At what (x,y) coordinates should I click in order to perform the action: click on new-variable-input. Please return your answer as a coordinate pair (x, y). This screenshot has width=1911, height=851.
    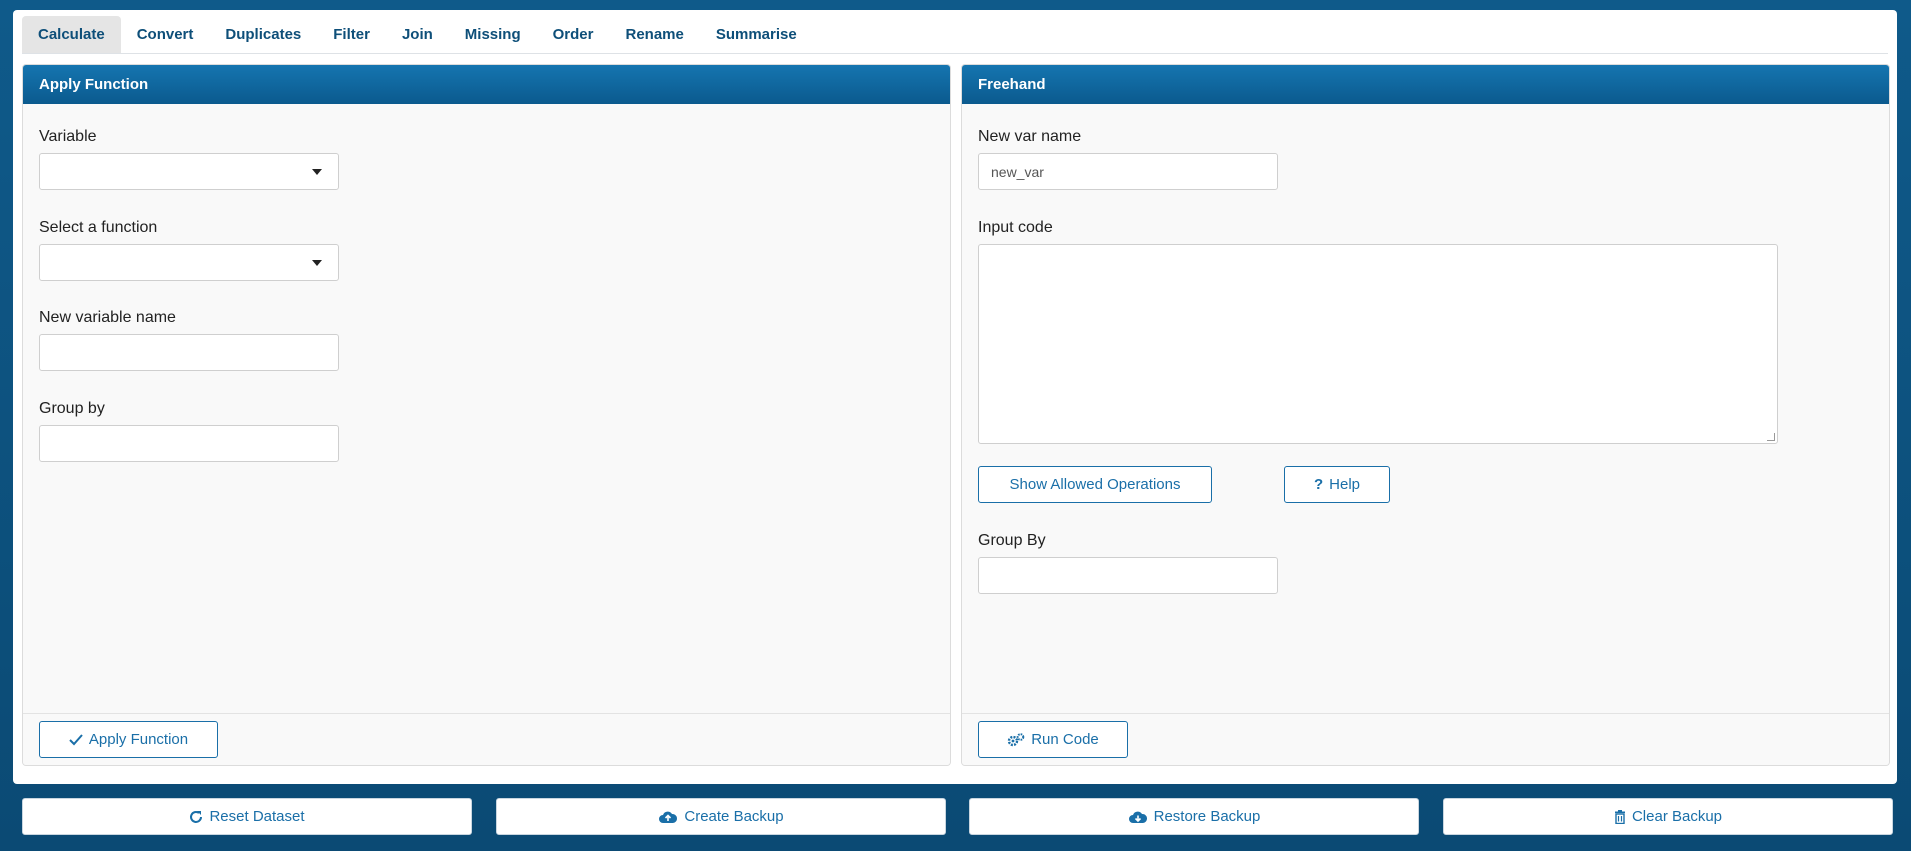
    Looking at the image, I should click on (189, 352).